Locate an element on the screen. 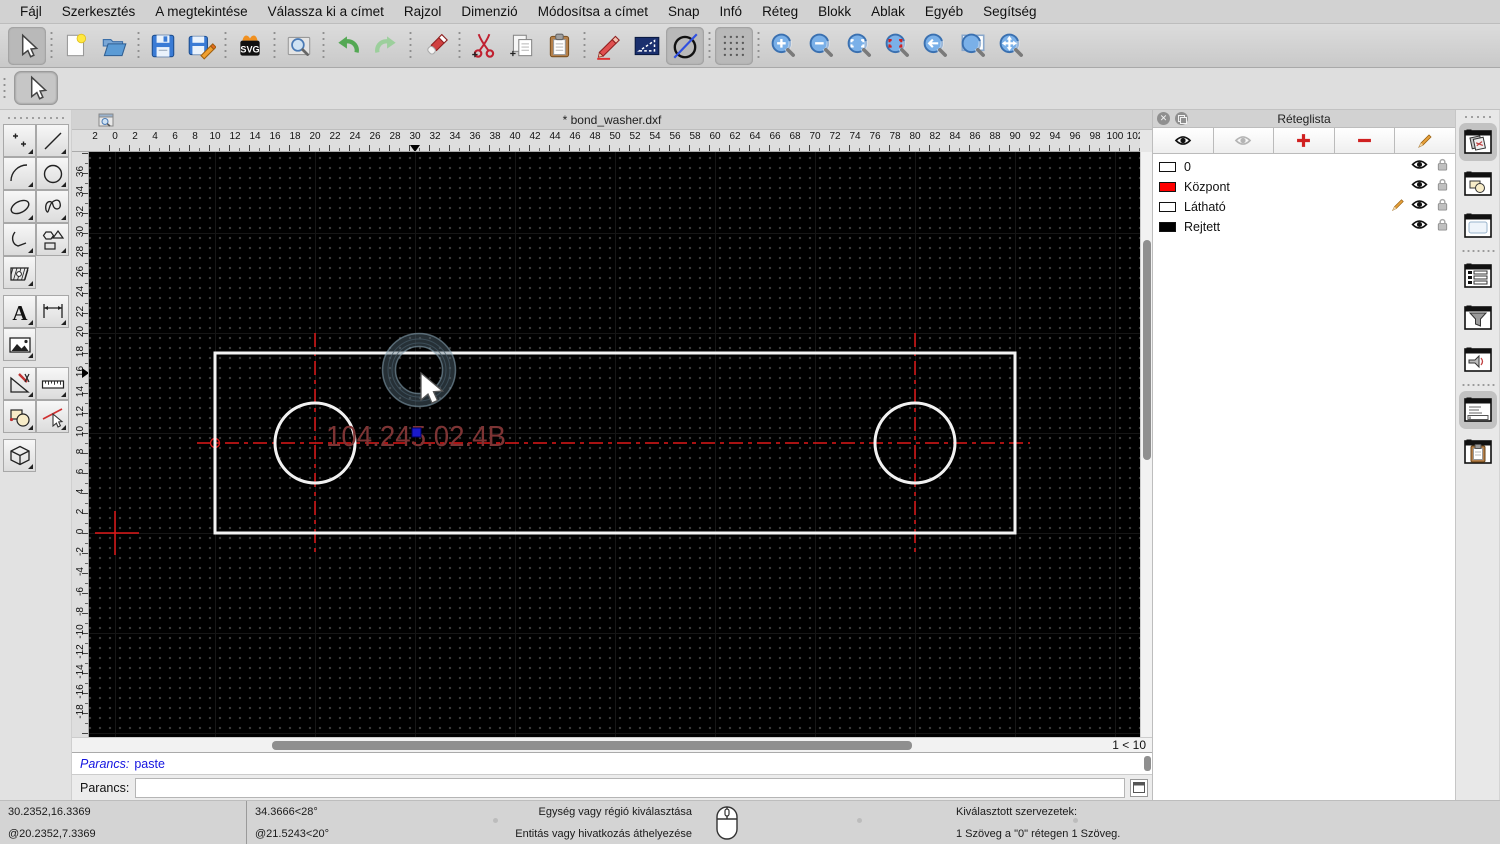 This screenshot has width=1500, height=844. menu-snap: Snap is located at coordinates (684, 12).